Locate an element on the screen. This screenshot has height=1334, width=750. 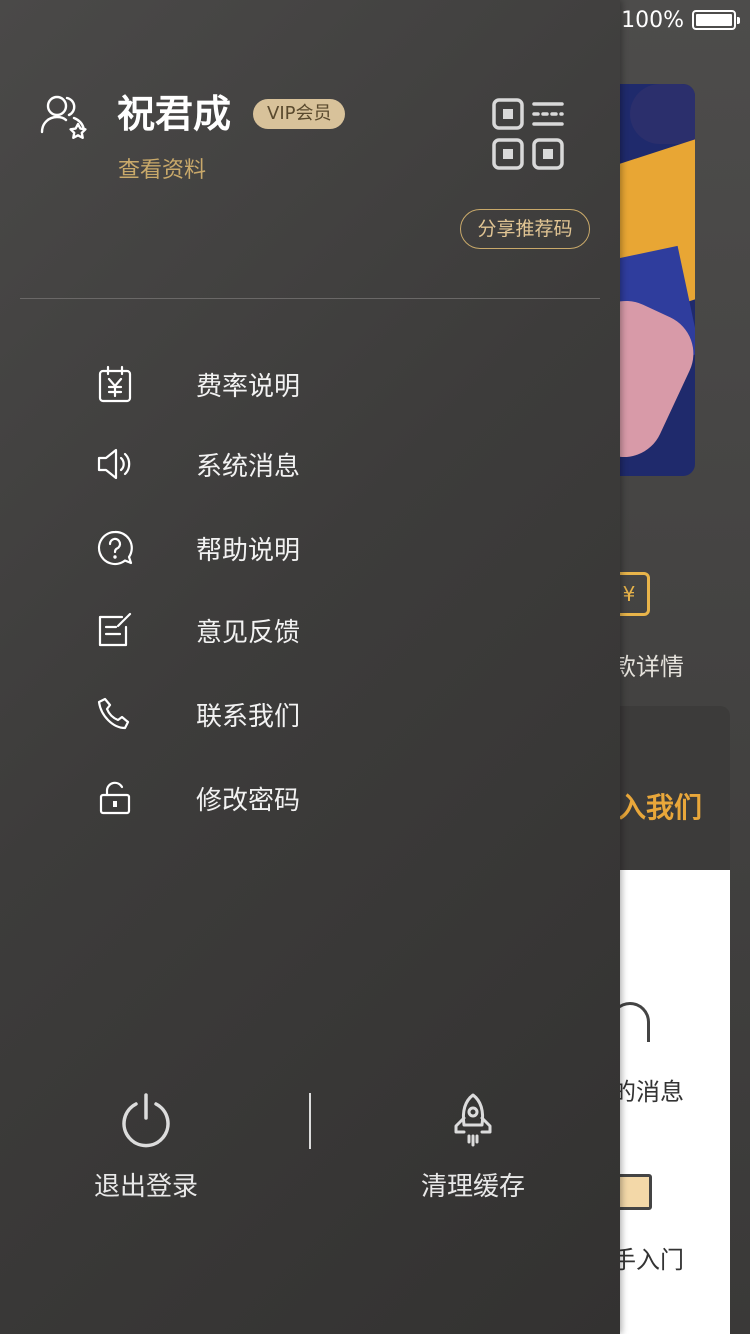
logout-button: 退出登录 is located at coordinates (146, 1147).